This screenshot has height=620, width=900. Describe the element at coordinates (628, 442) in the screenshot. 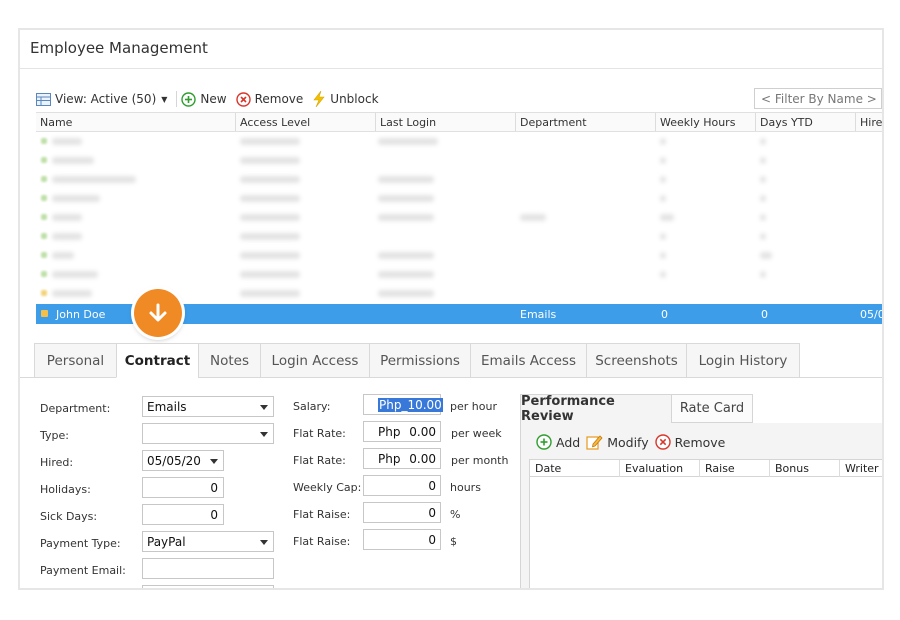

I see `modify-label: Modify` at that location.